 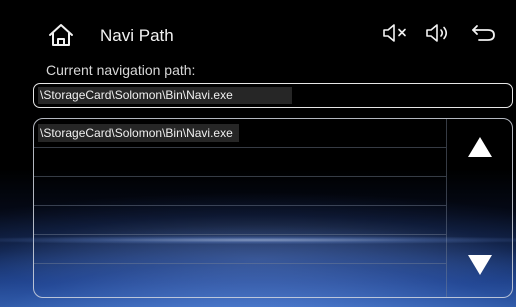 I want to click on list-item-text: \StorageCard\Solomon\Bin\Navi.exe, so click(x=138, y=133).